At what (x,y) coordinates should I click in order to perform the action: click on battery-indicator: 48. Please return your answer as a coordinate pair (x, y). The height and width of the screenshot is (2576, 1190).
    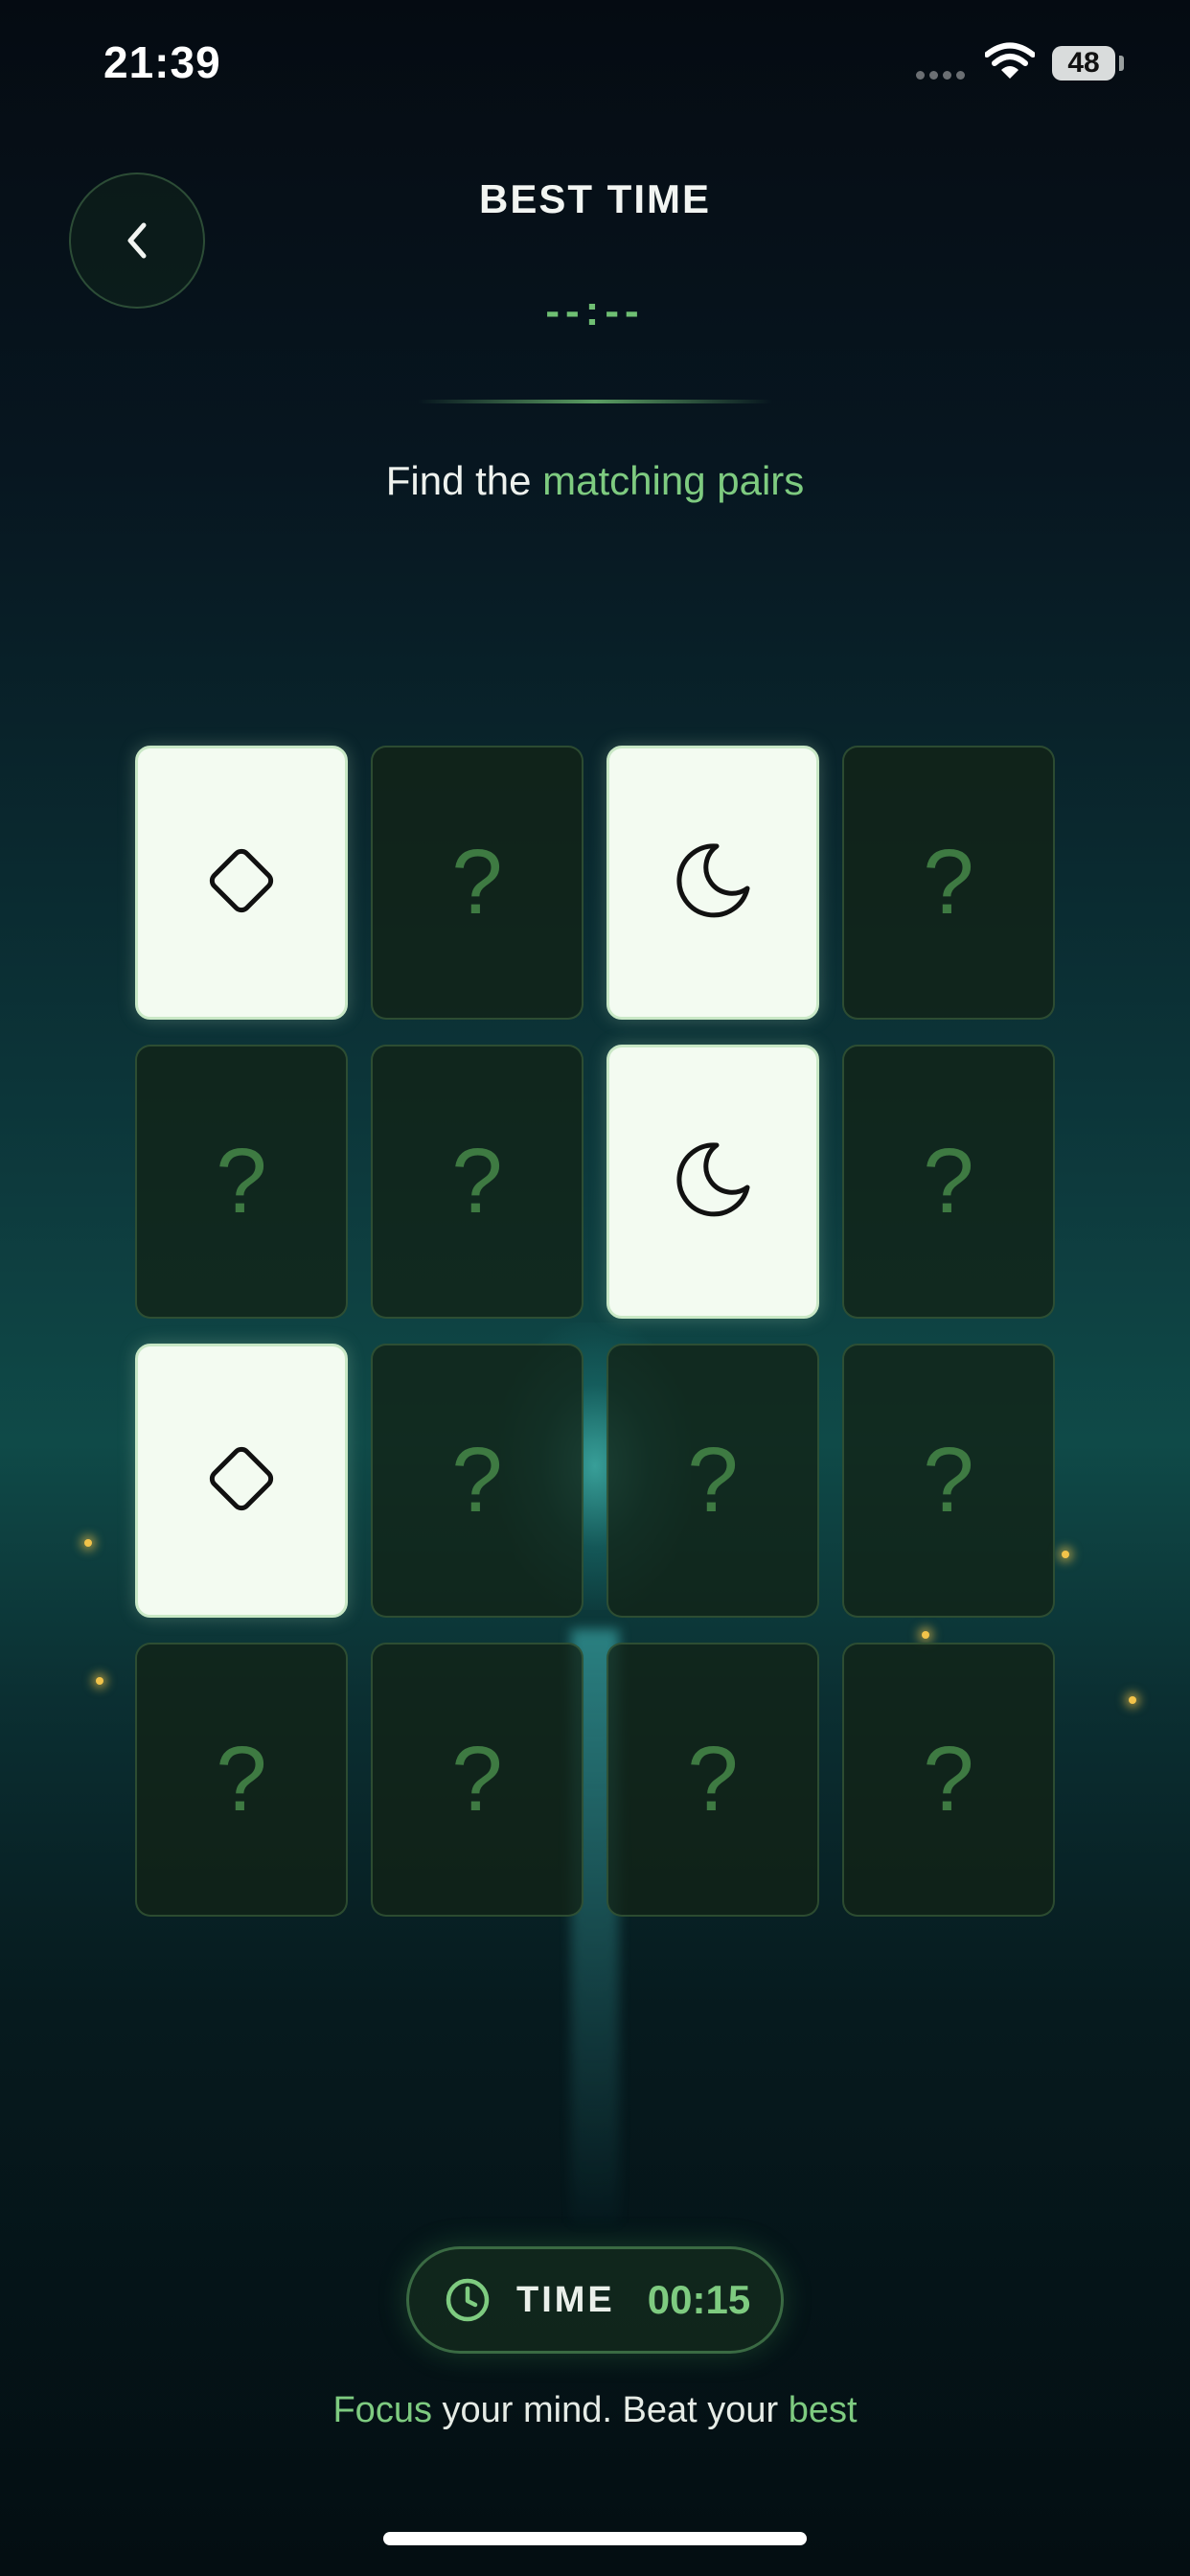
    Looking at the image, I should click on (1083, 63).